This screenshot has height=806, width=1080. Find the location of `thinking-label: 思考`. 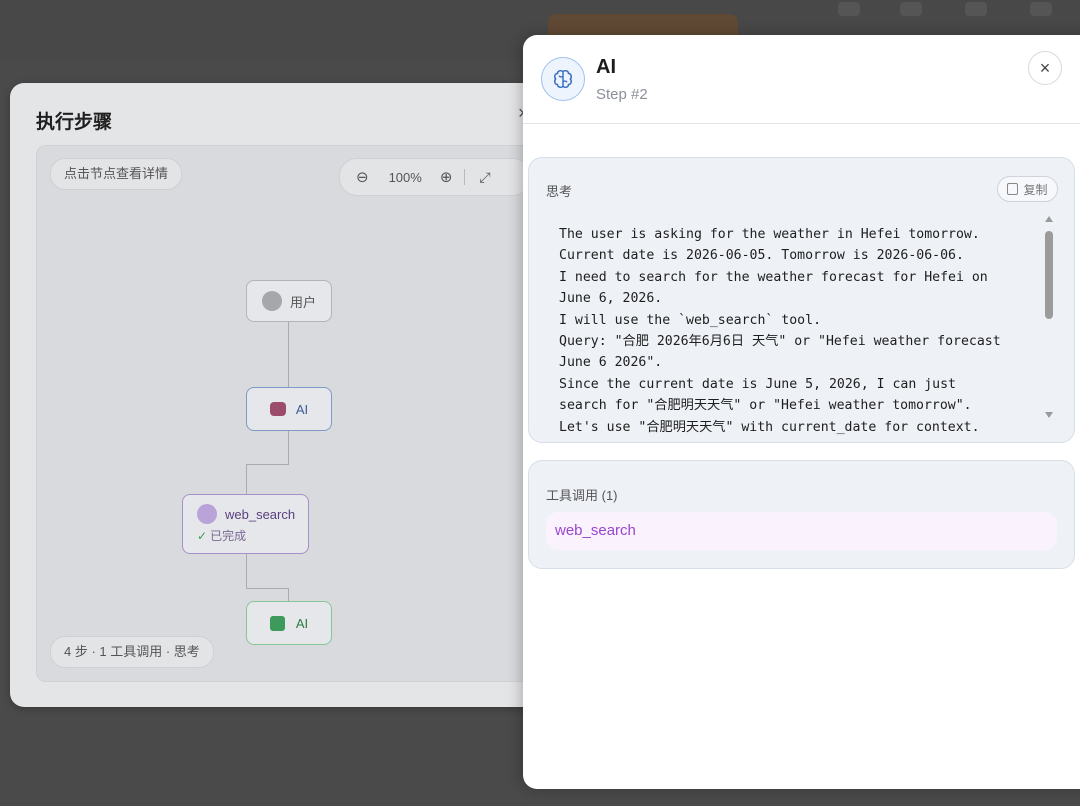

thinking-label: 思考 is located at coordinates (559, 191).